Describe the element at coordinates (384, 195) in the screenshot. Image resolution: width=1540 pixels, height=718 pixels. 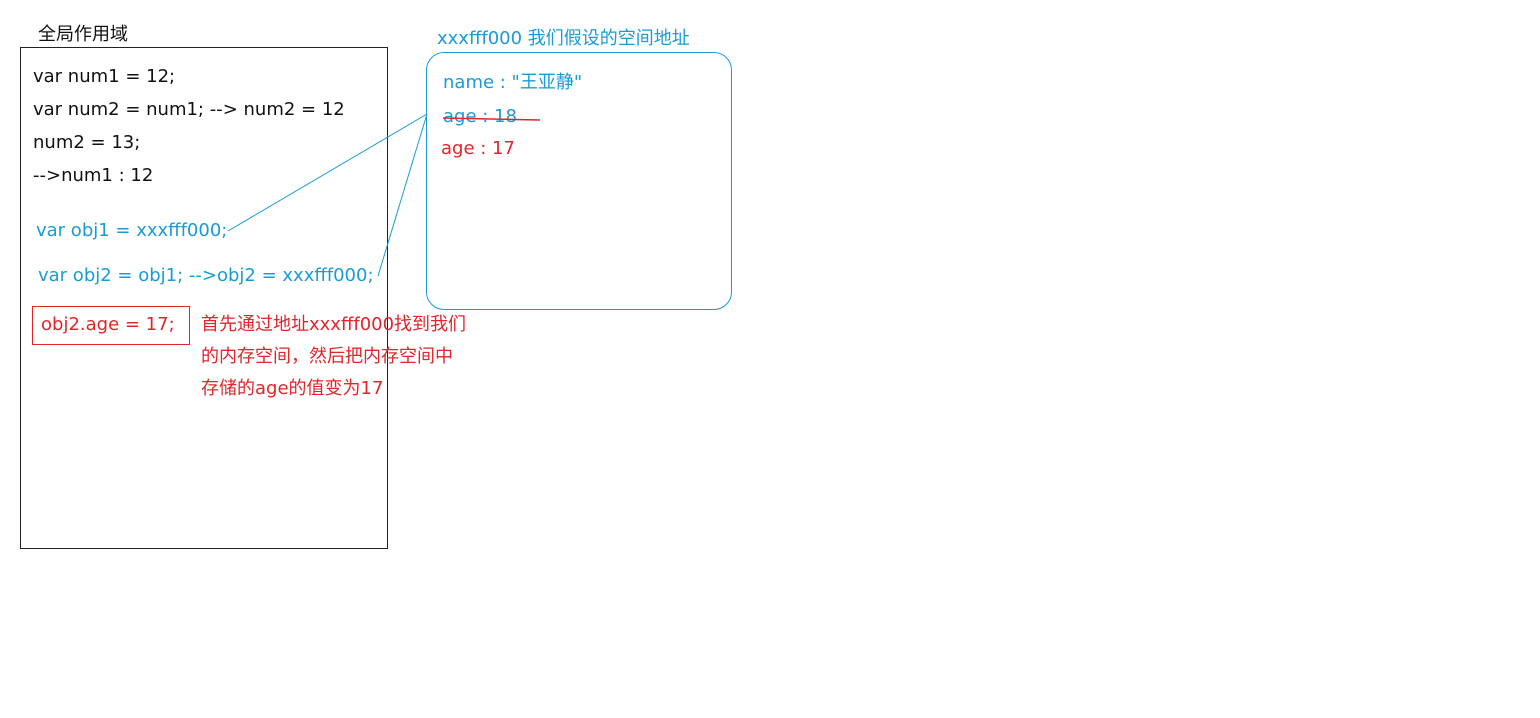
I see `connector-lines` at that location.